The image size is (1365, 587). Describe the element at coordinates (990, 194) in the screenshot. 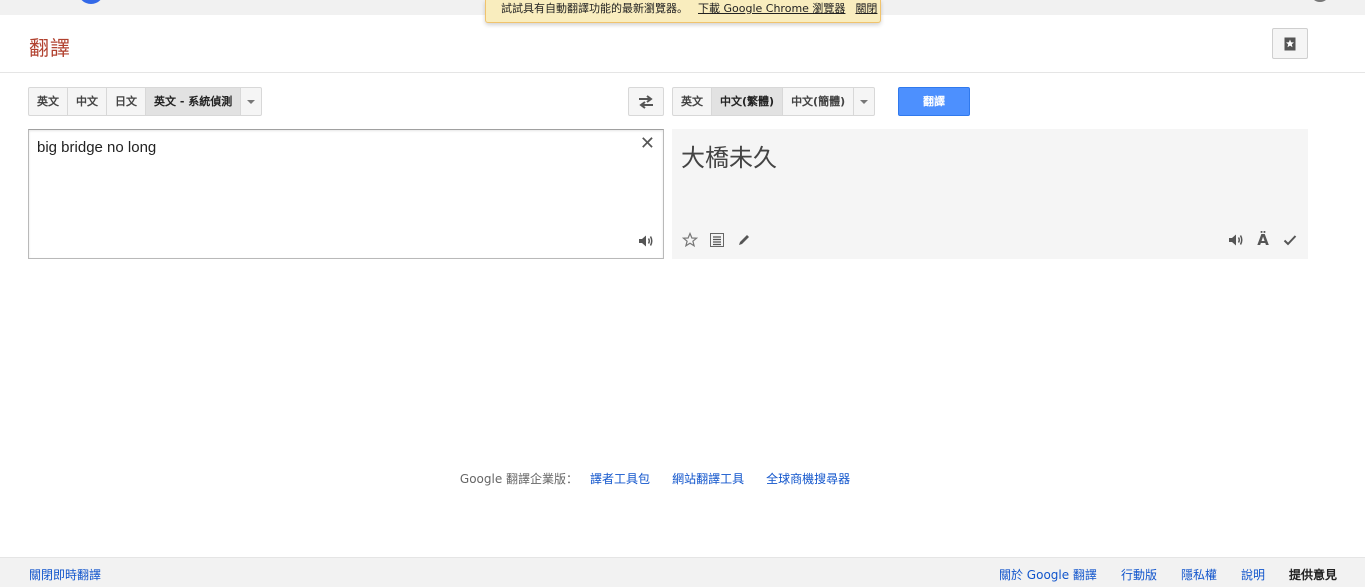

I see `result-panel: 大橋未久 Ä` at that location.